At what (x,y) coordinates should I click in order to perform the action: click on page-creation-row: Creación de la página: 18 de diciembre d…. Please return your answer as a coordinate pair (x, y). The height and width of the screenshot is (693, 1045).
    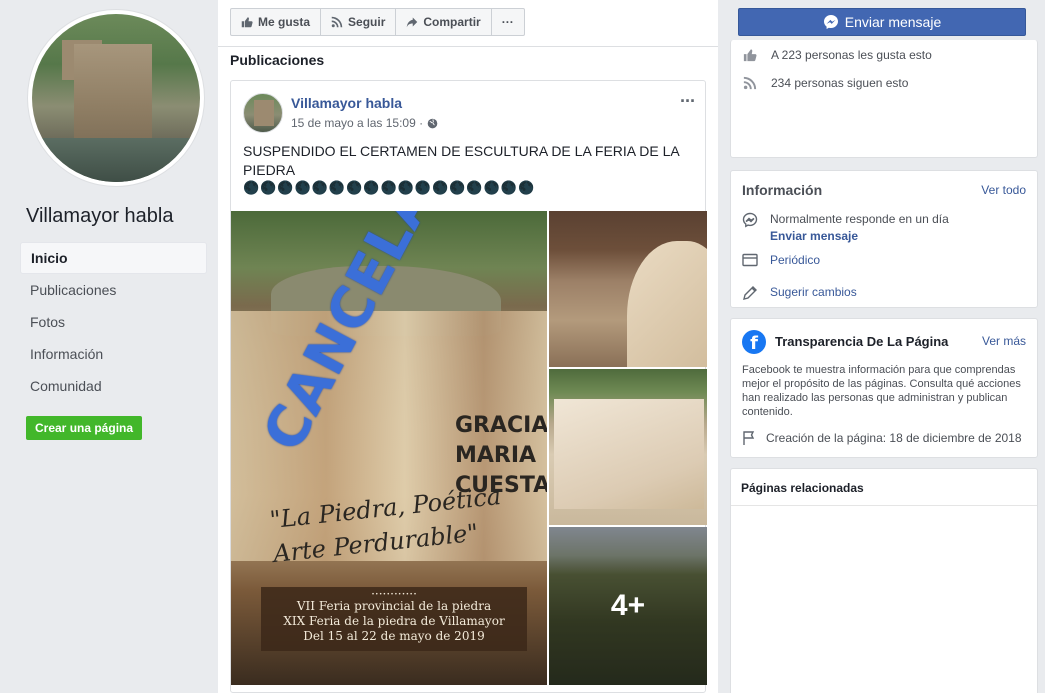
    Looking at the image, I should click on (882, 438).